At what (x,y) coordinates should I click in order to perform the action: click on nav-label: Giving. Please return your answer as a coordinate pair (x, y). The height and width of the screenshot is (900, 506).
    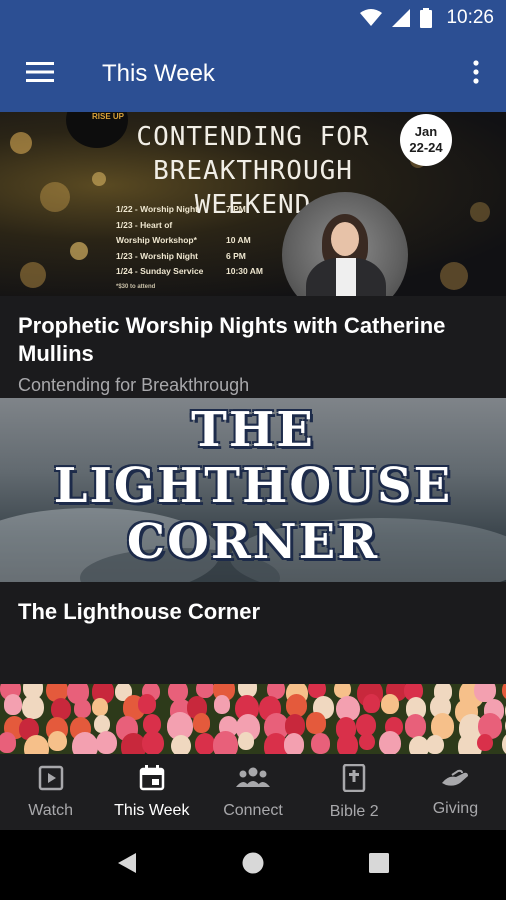
    Looking at the image, I should click on (455, 808).